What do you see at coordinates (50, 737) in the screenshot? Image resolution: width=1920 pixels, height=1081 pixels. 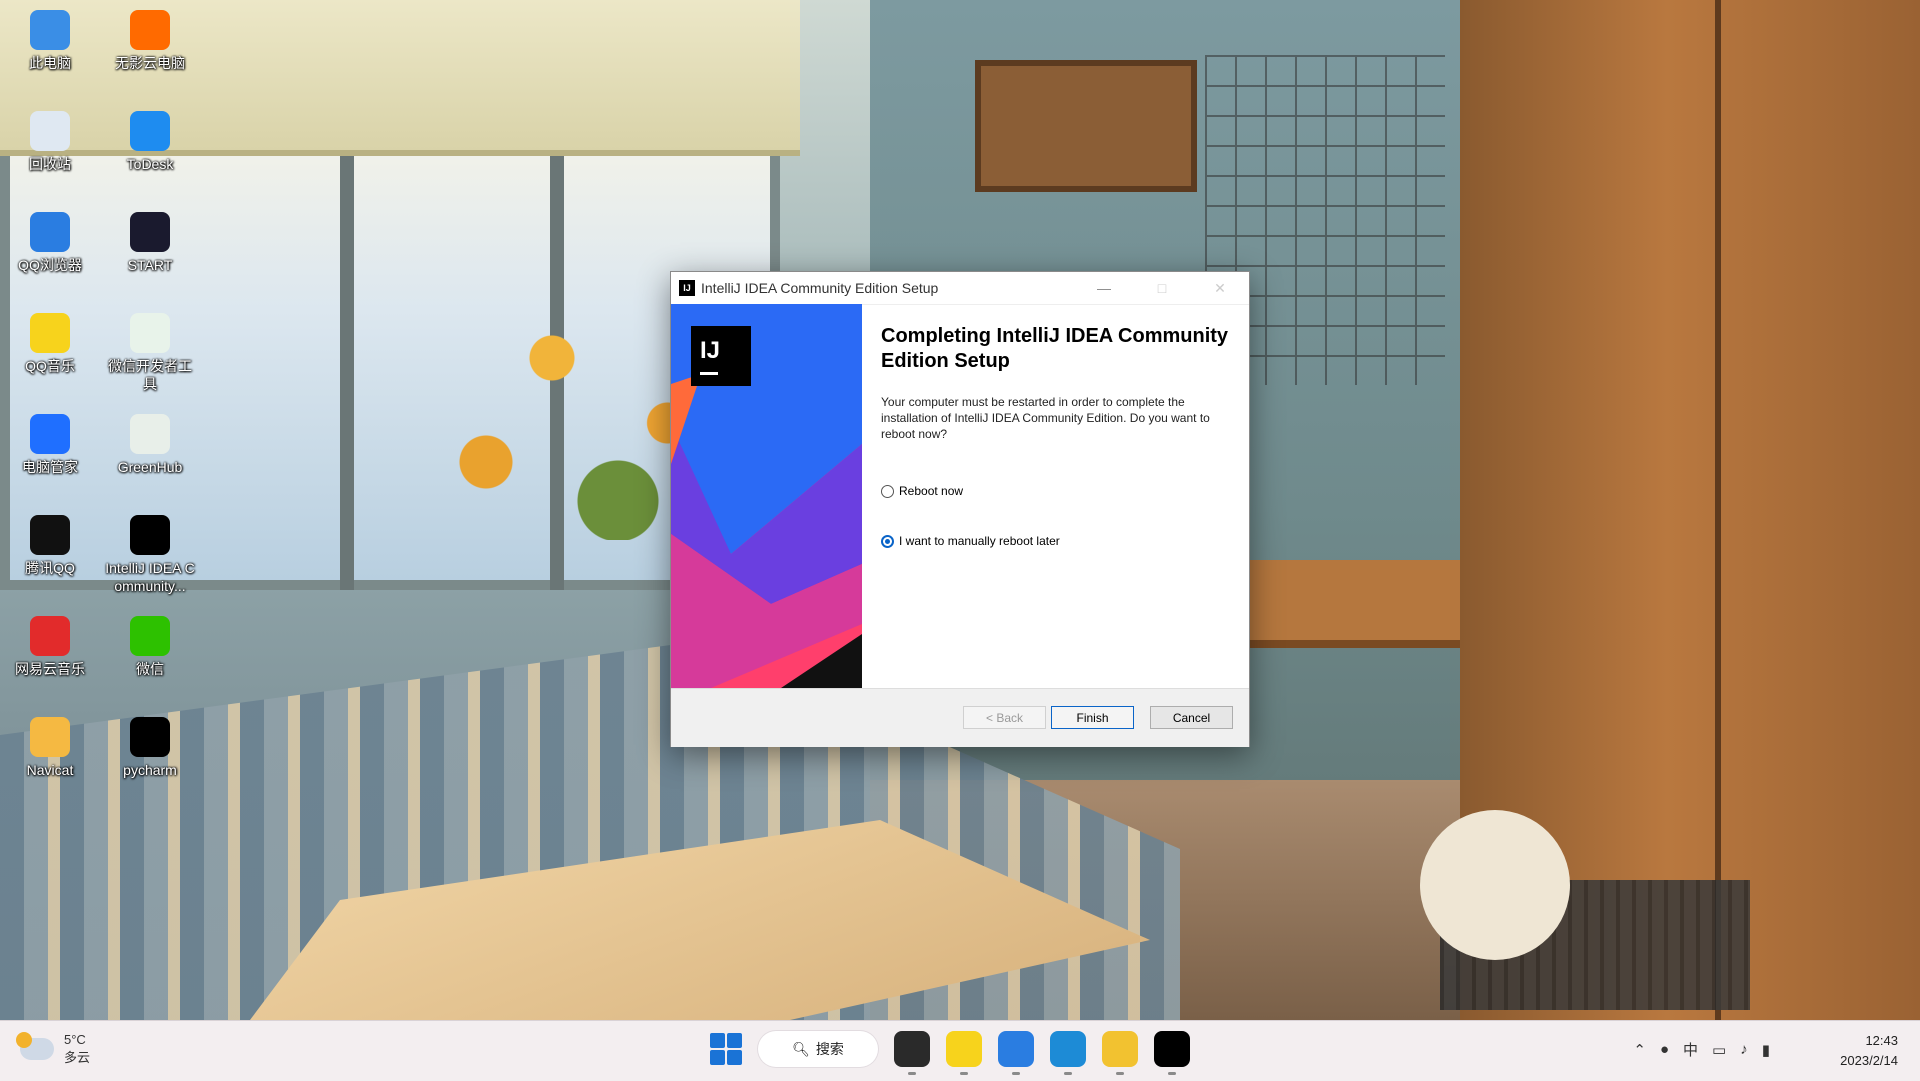 I see `navicat-icon` at bounding box center [50, 737].